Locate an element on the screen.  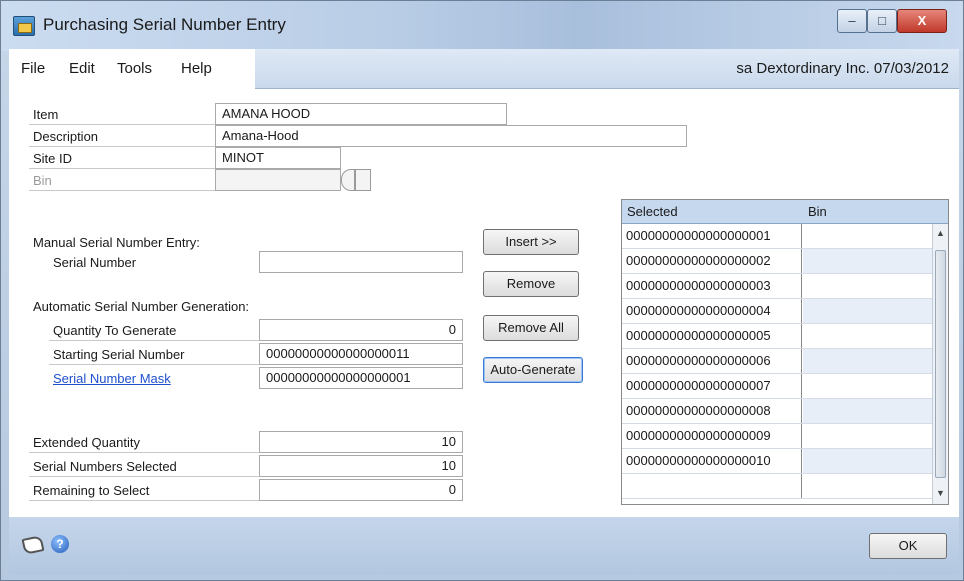
maximize-button: □ is located at coordinates (882, 21).